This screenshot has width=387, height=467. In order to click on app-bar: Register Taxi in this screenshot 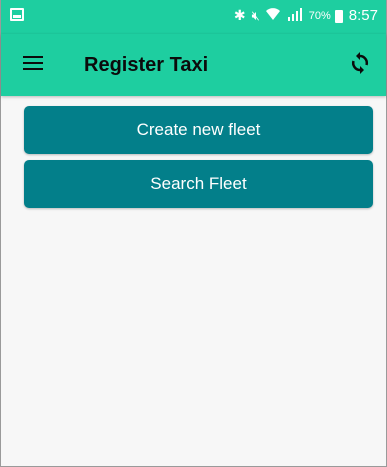, I will do `click(193, 65)`.